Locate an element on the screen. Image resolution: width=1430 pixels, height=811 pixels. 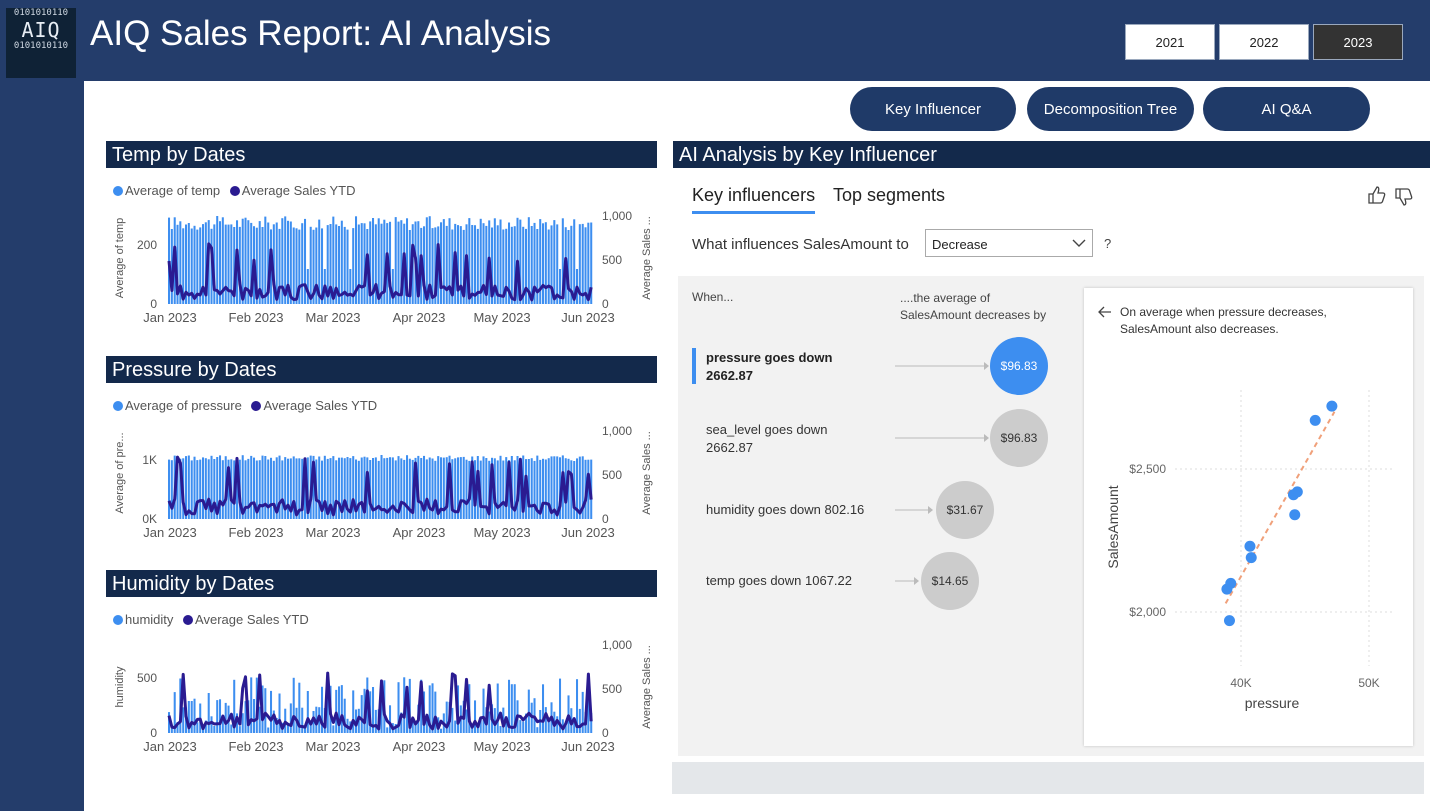
ai-qa-button: AI Q&A is located at coordinates (1286, 109).